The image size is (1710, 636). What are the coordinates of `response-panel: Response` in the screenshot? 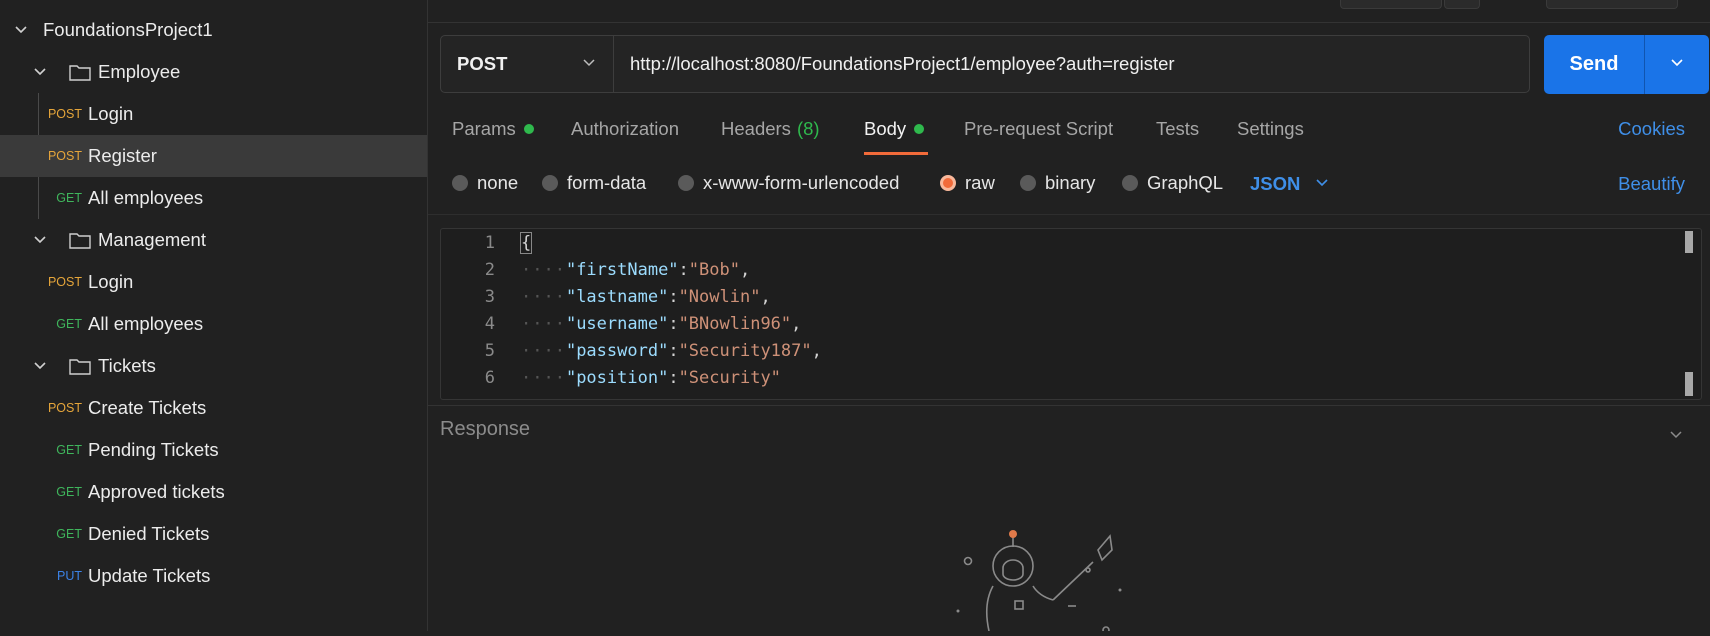 It's located at (1069, 430).